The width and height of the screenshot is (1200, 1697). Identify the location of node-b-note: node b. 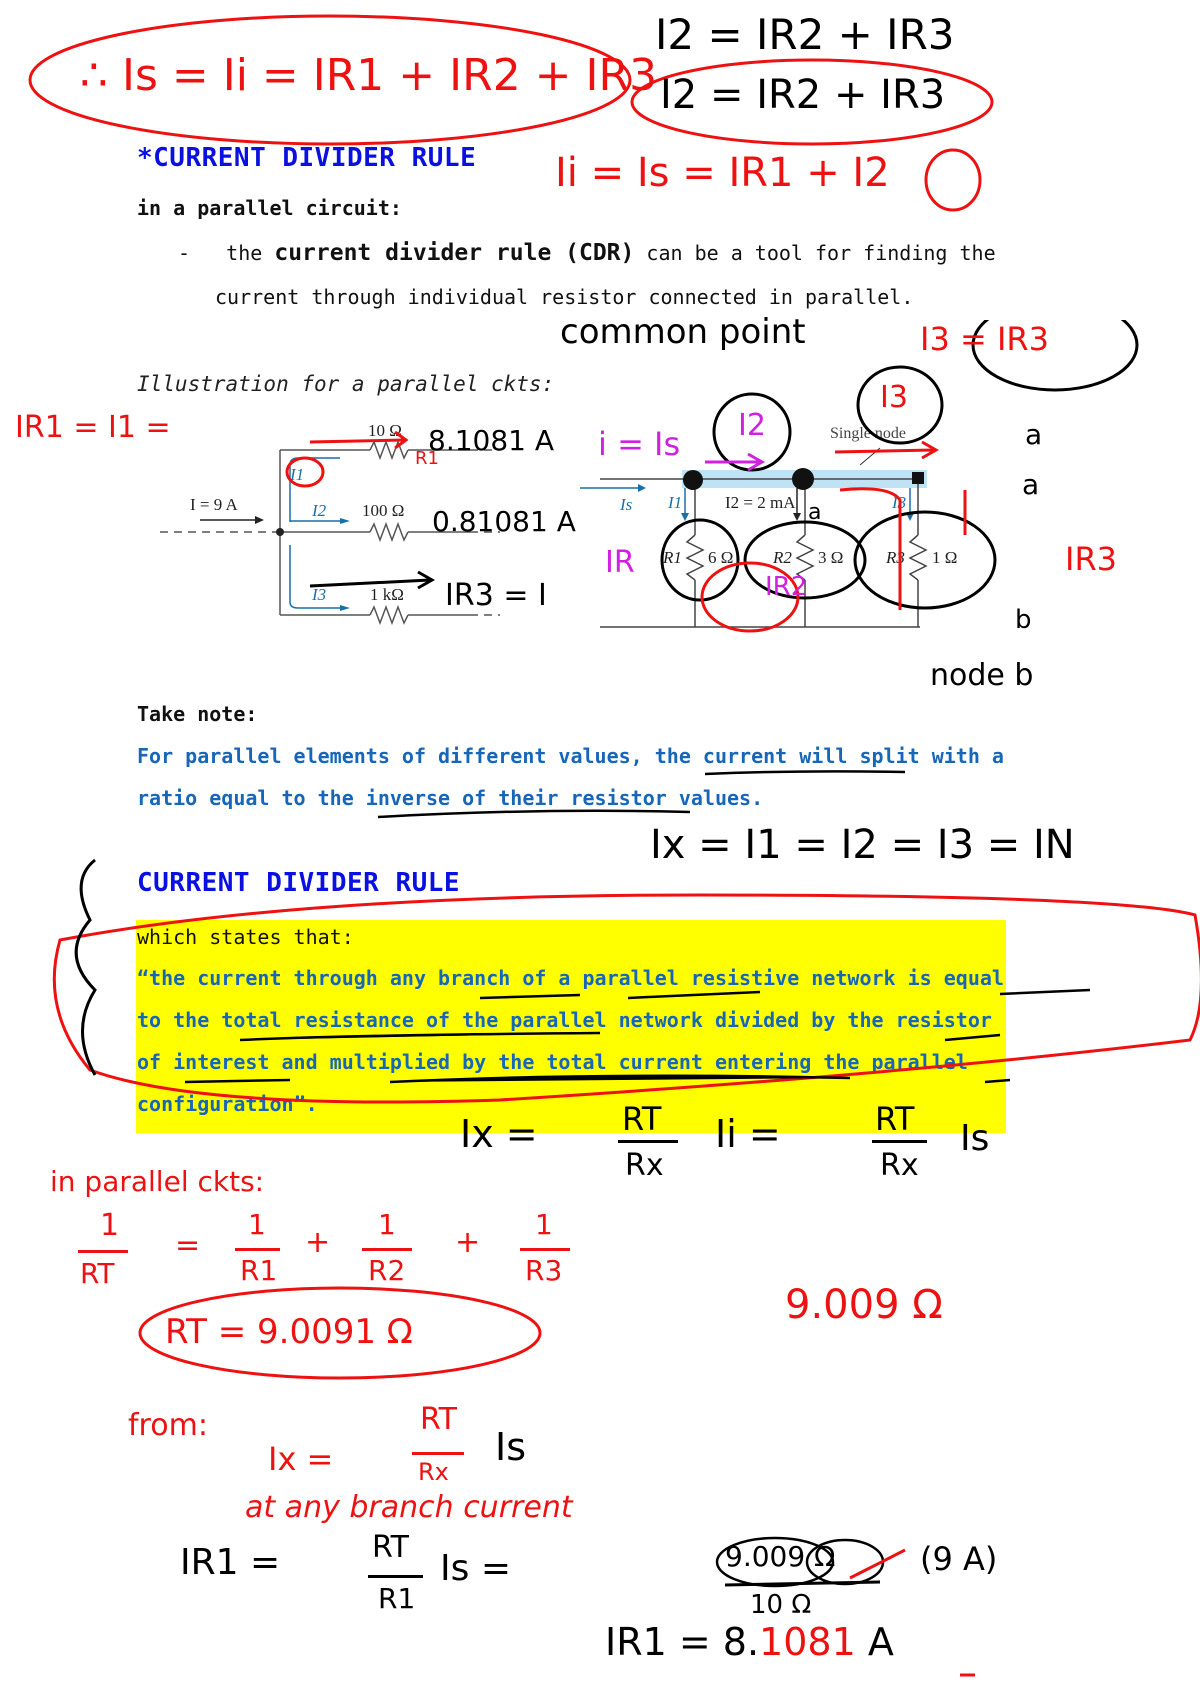
(982, 675).